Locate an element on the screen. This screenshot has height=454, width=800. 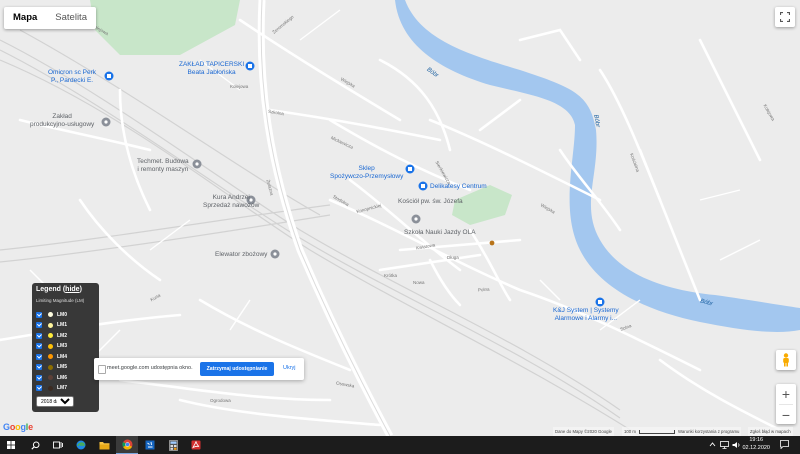
map-type-button: Mapa is located at coordinates (25, 18).